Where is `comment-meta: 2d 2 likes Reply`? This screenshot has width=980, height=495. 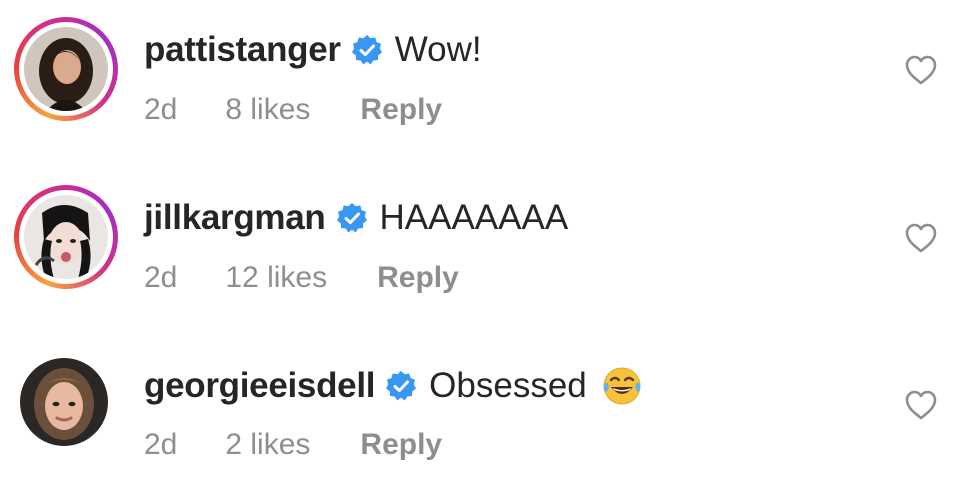 comment-meta: 2d 2 likes Reply is located at coordinates (293, 445).